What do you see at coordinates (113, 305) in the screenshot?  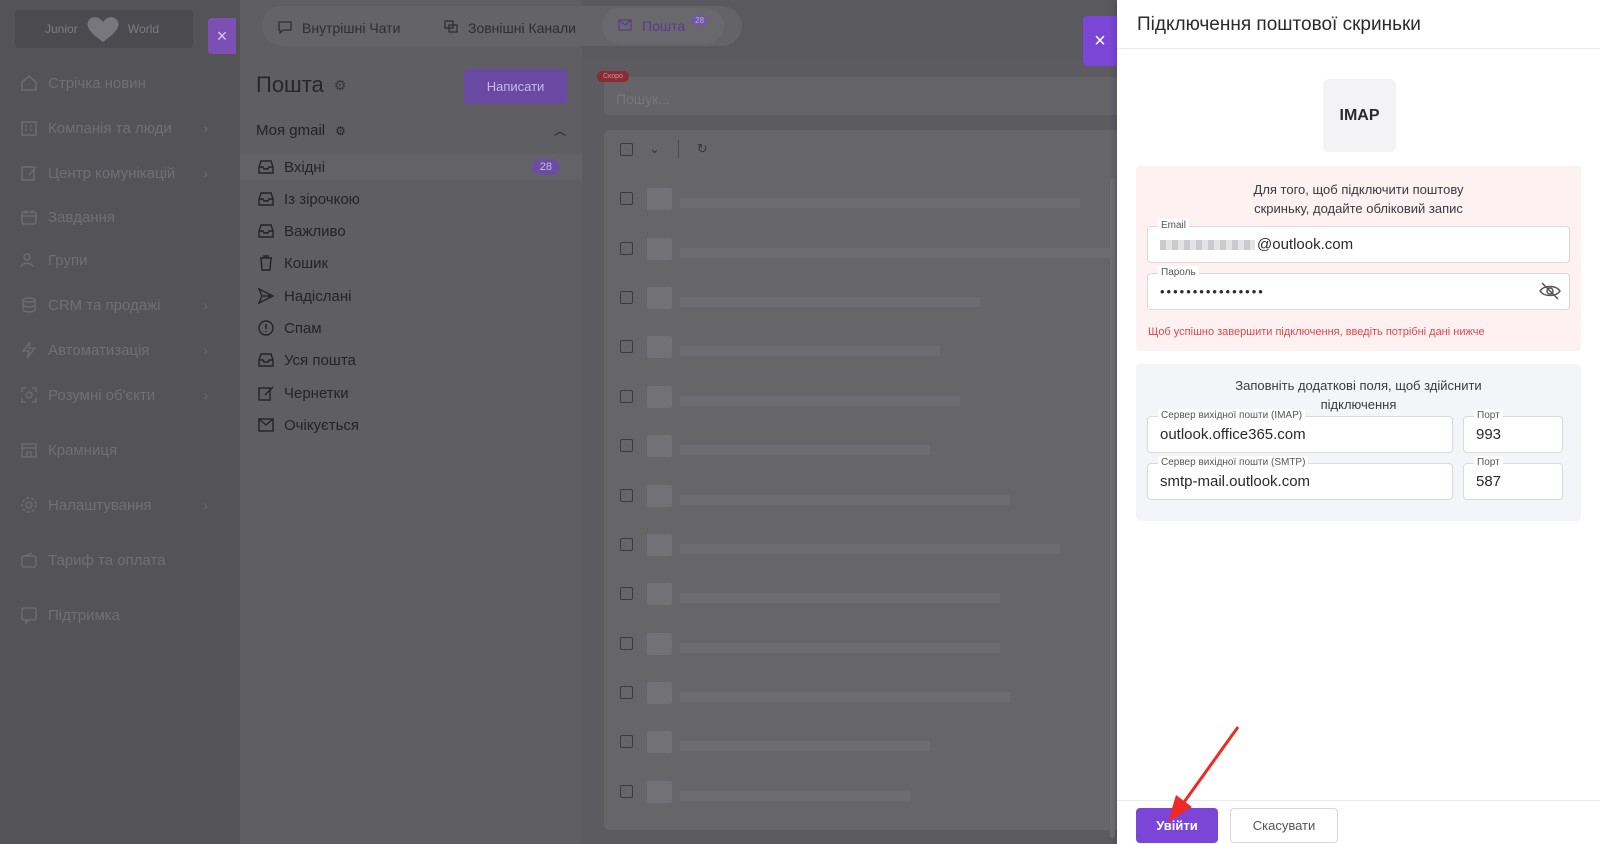 I see `sidebar-item-crm: CRM та продажі ›` at bounding box center [113, 305].